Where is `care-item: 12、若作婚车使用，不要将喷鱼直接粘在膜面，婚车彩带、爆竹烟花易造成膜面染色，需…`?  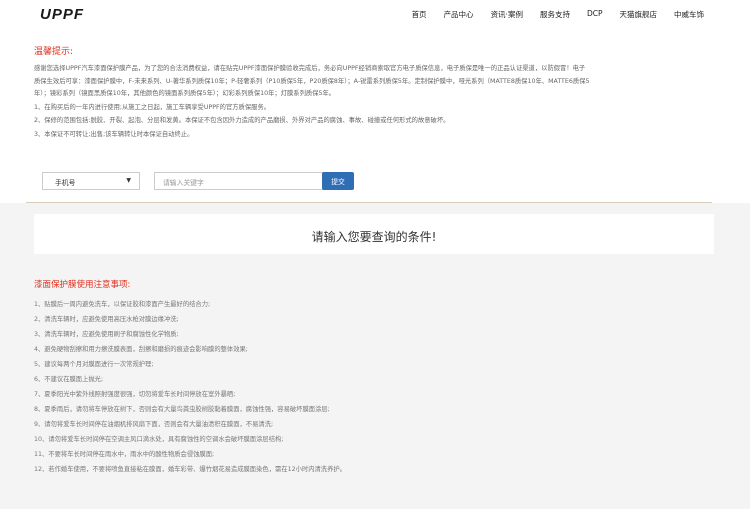 care-item: 12、若作婚车使用，不要将喷鱼直接粘在膜面，婚车彩带、爆竹烟花易造成膜面染色，需… is located at coordinates (190, 469).